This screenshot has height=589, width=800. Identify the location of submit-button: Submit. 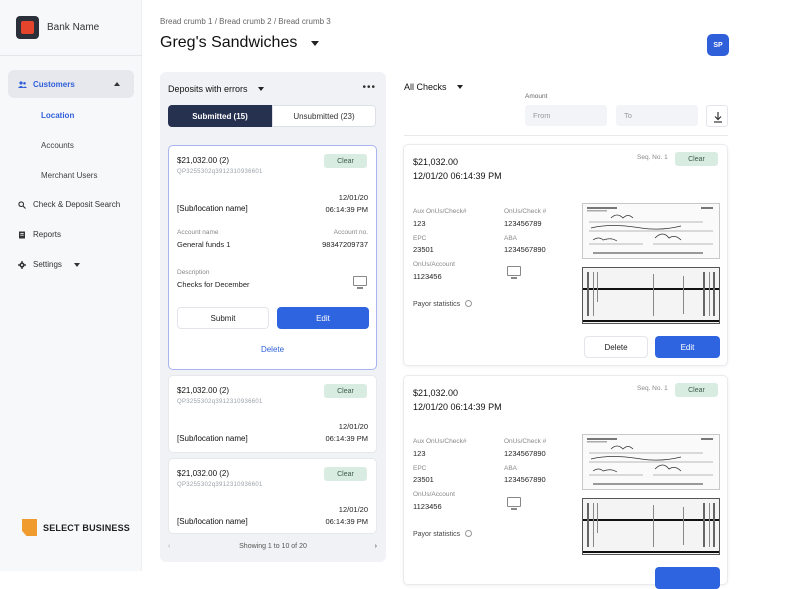
(223, 318).